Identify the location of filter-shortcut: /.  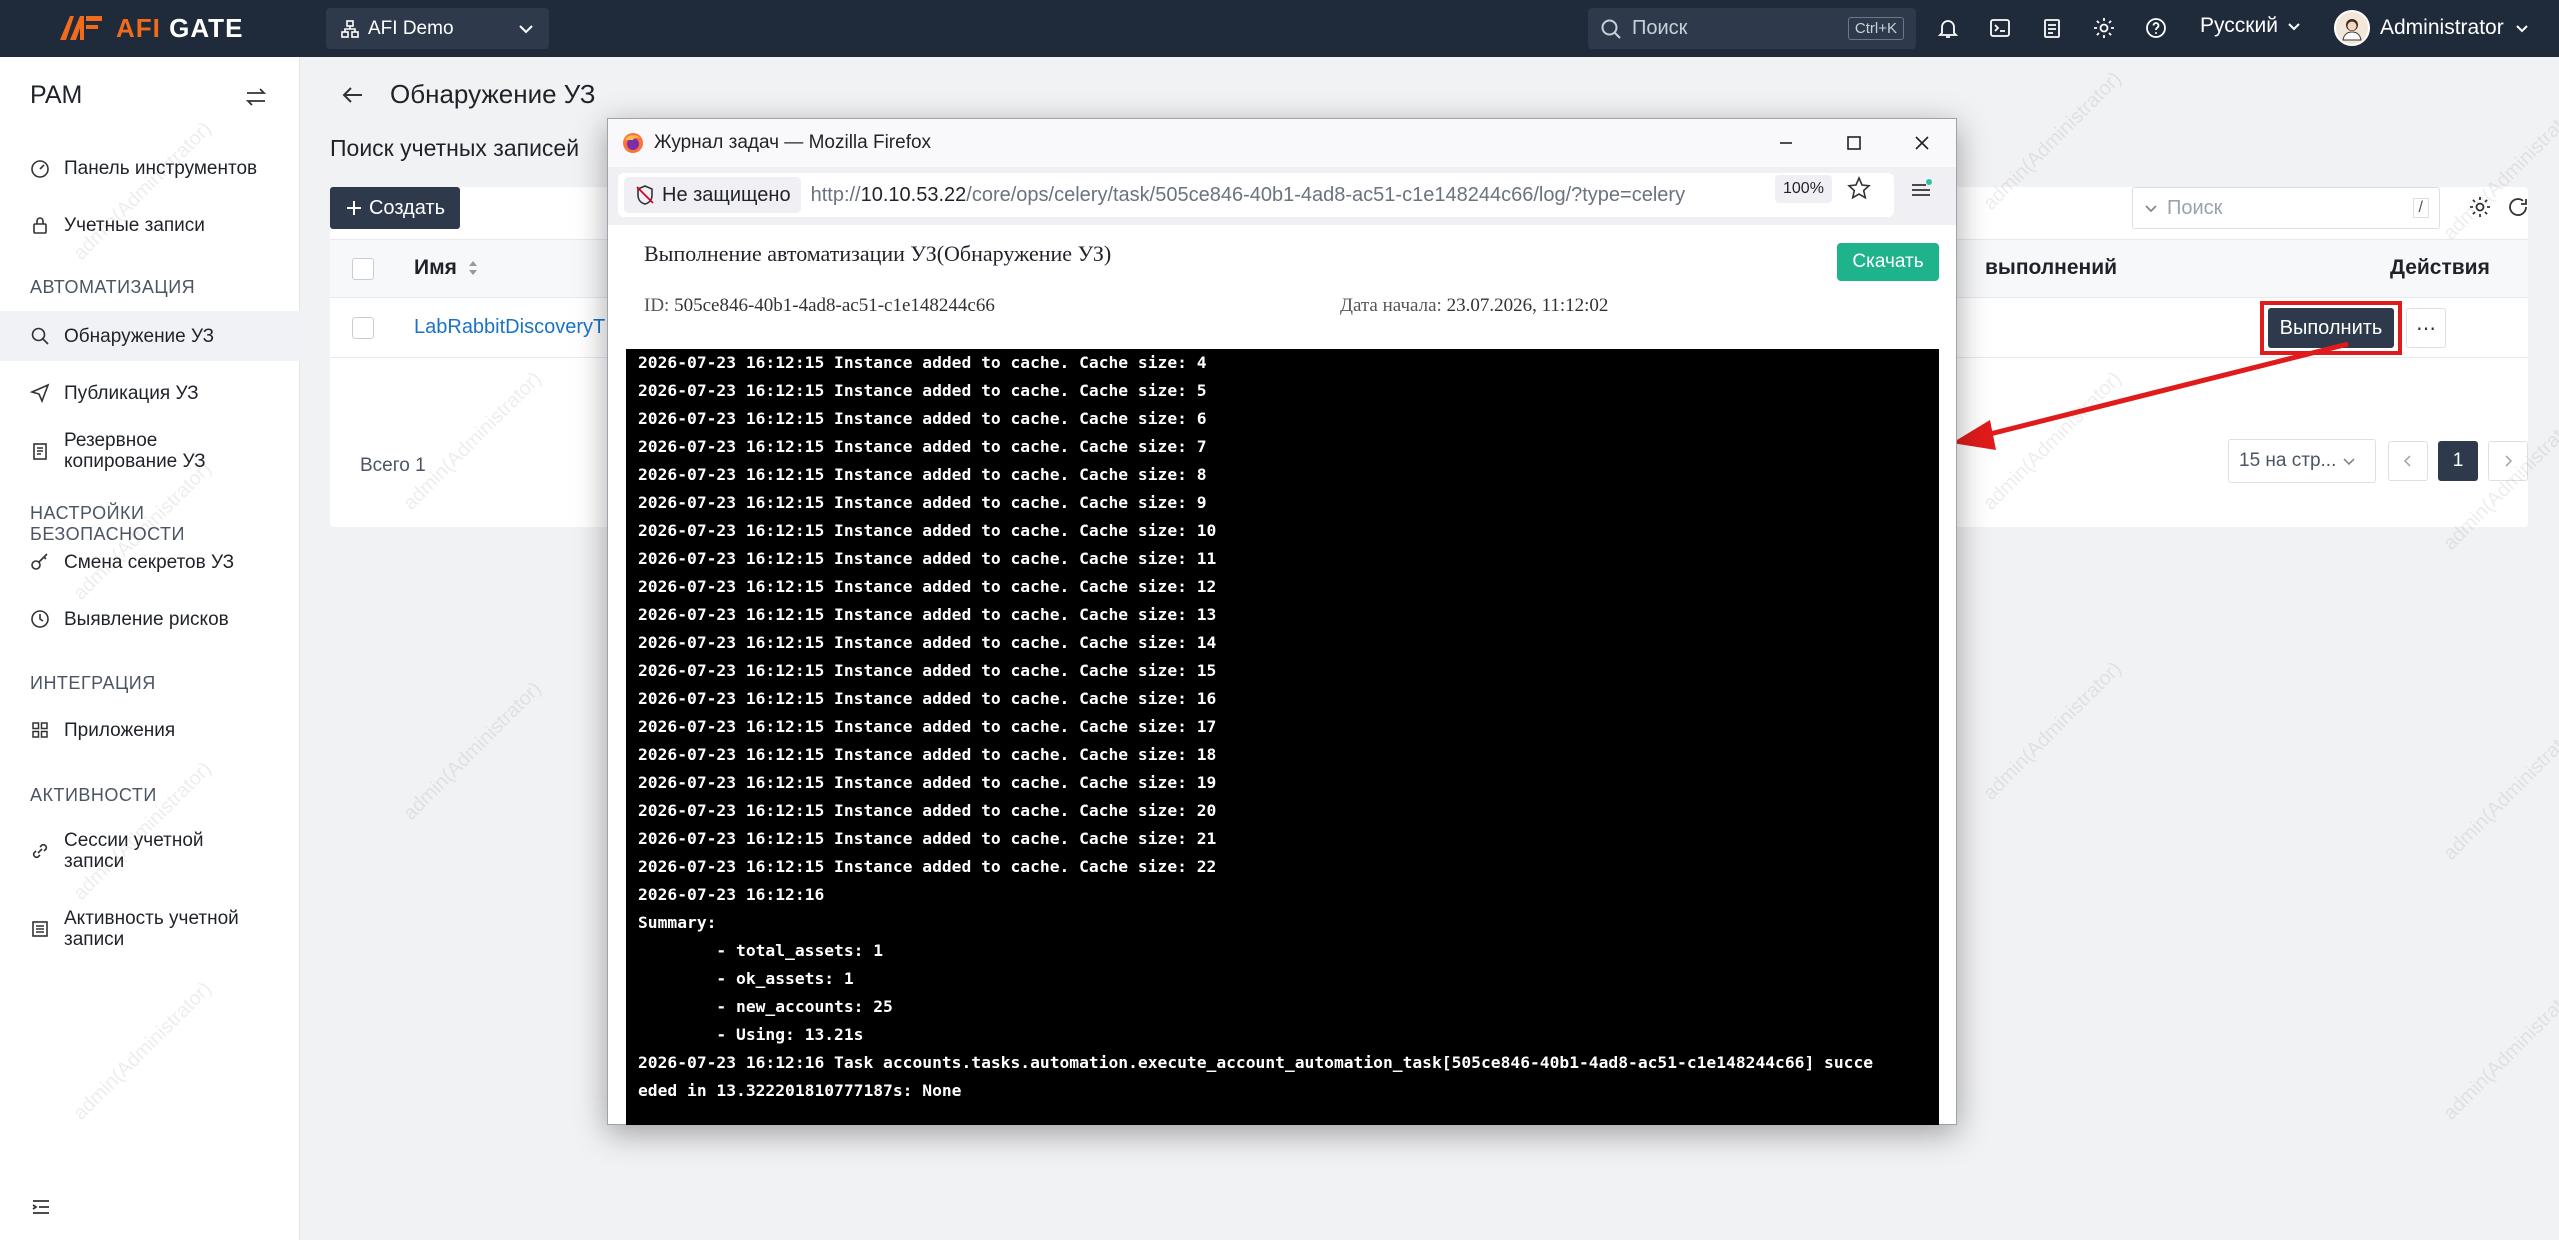
(2420, 208).